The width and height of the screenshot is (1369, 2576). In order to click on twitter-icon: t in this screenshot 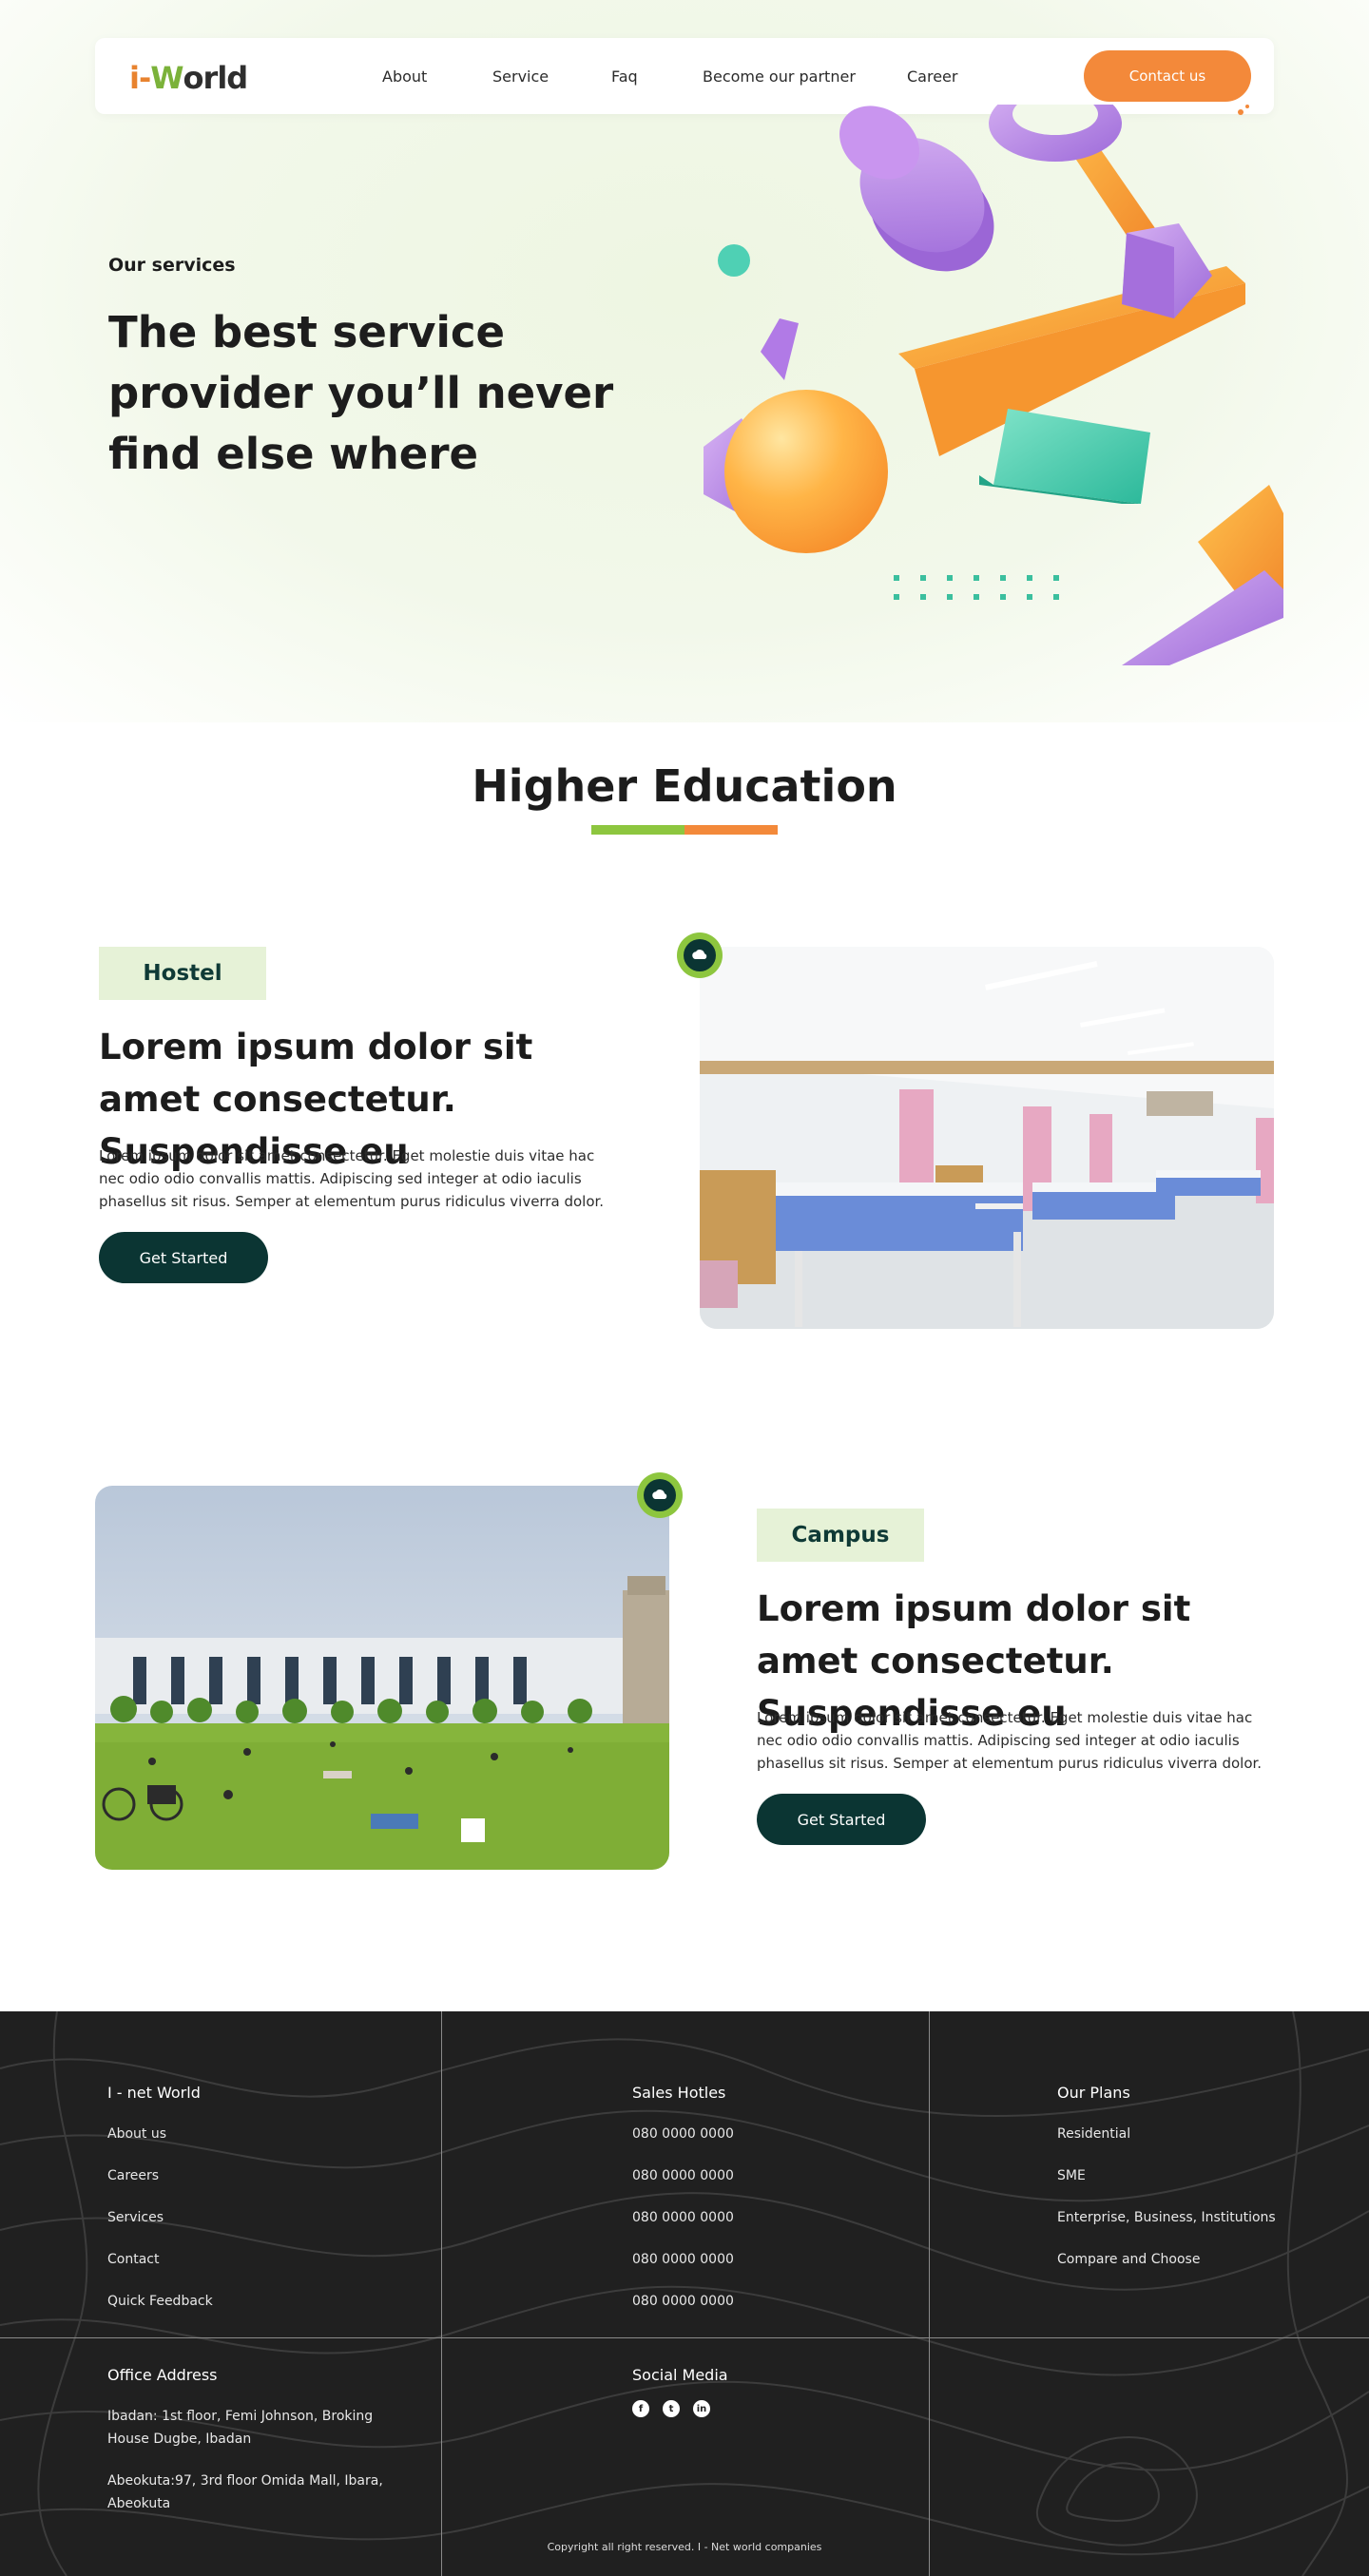, I will do `click(671, 2409)`.